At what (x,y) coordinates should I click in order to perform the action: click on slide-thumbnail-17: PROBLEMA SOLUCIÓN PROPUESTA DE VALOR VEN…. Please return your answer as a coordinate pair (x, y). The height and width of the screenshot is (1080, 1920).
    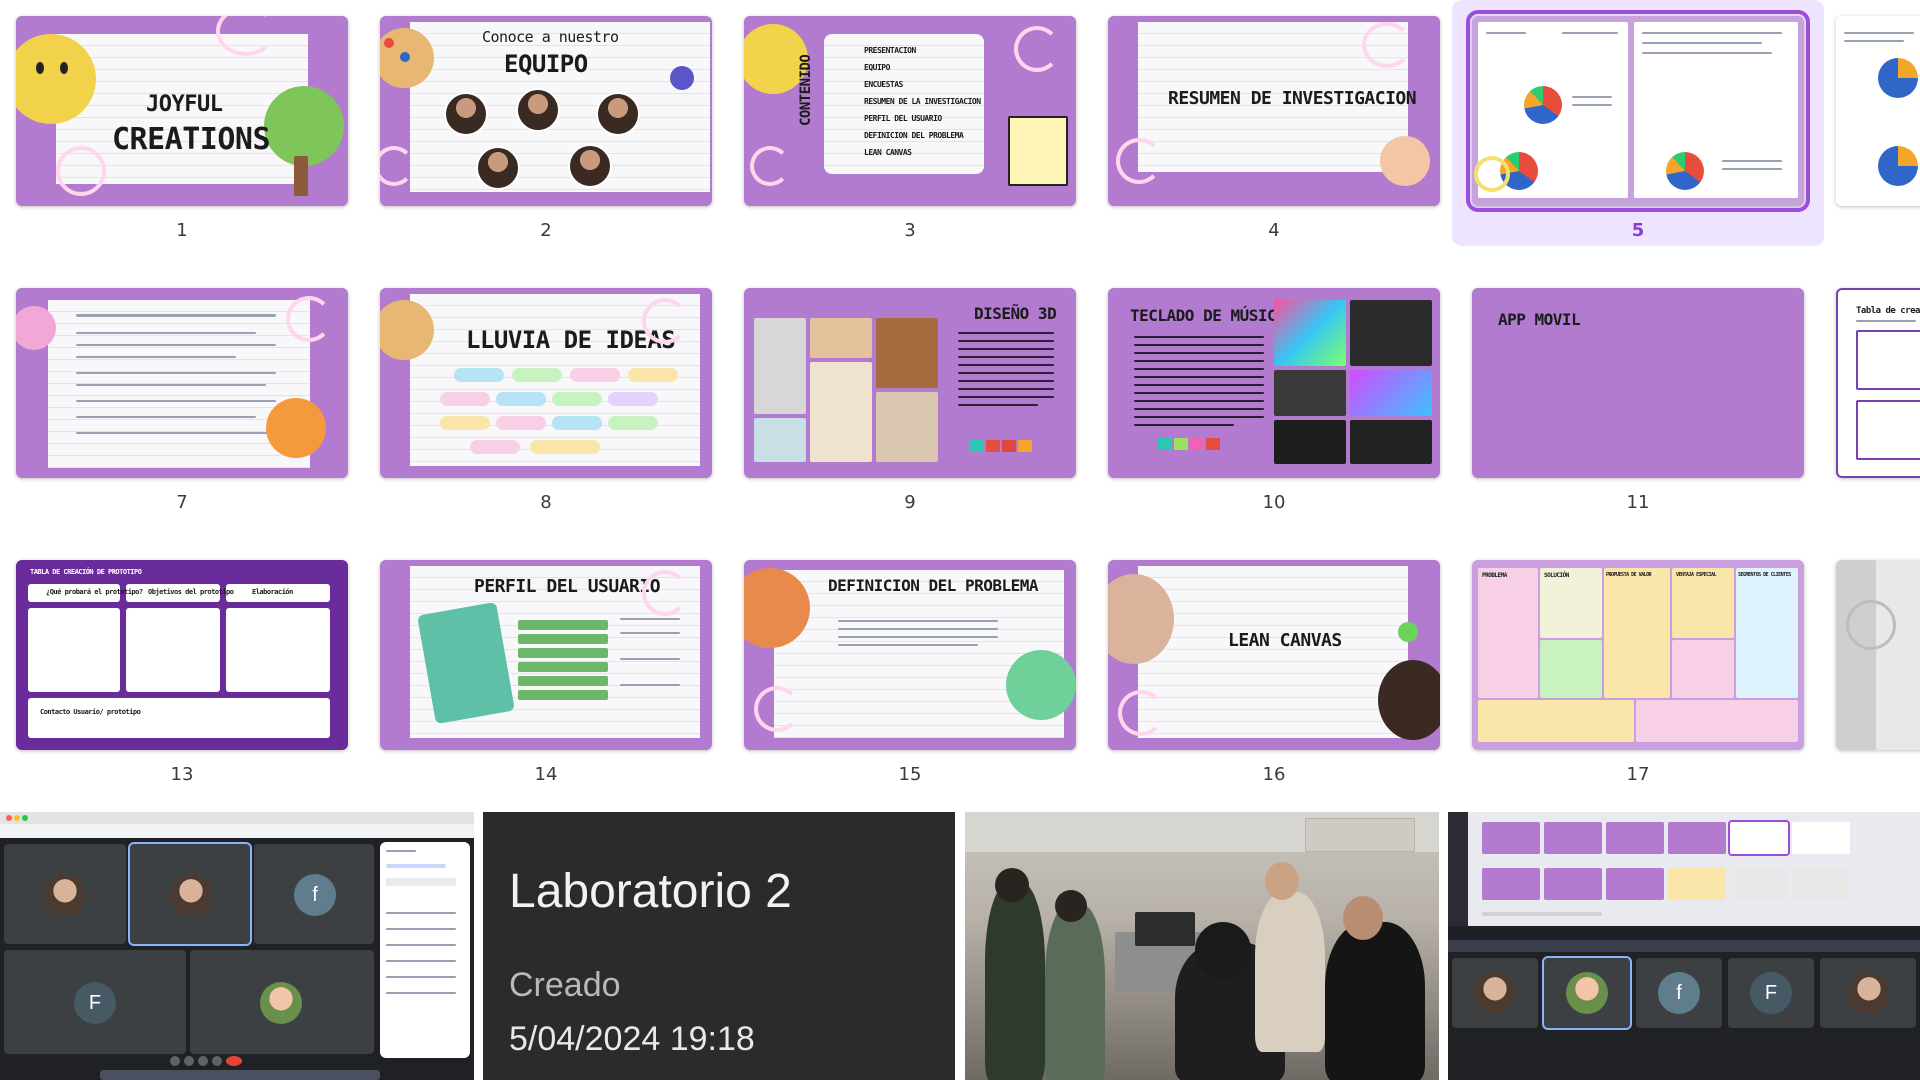
    Looking at the image, I should click on (1638, 672).